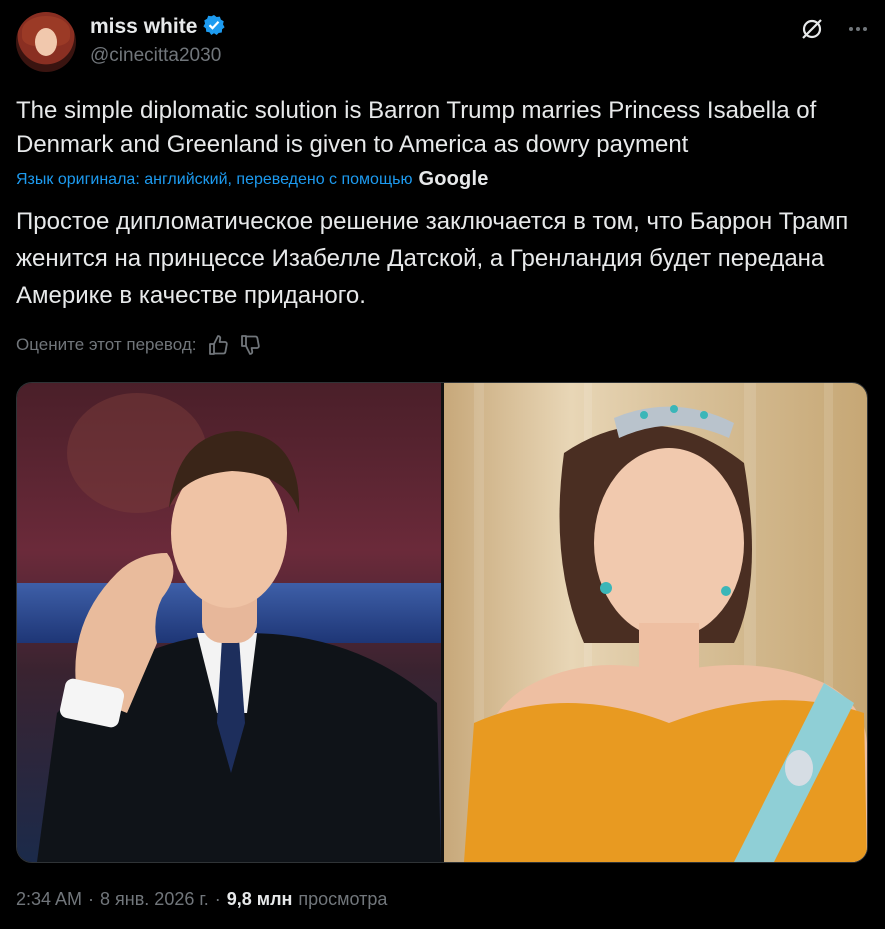 The height and width of the screenshot is (929, 885). Describe the element at coordinates (155, 56) in the screenshot. I see `author-handle: @cinecitta2030` at that location.